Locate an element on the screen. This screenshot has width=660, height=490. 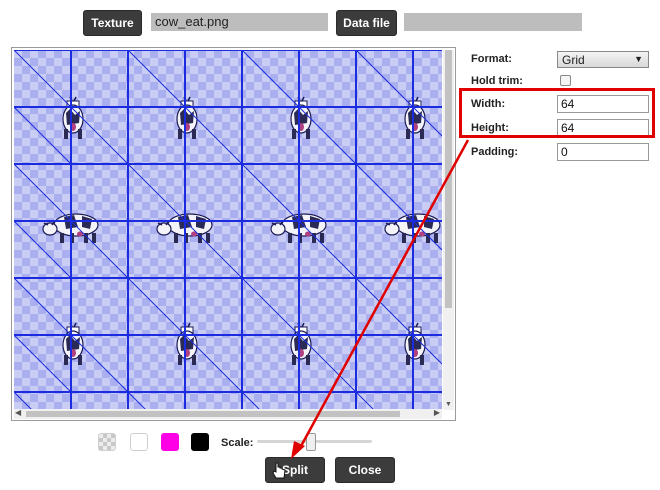
texture-filename-field: cow_eat.png is located at coordinates (239, 22).